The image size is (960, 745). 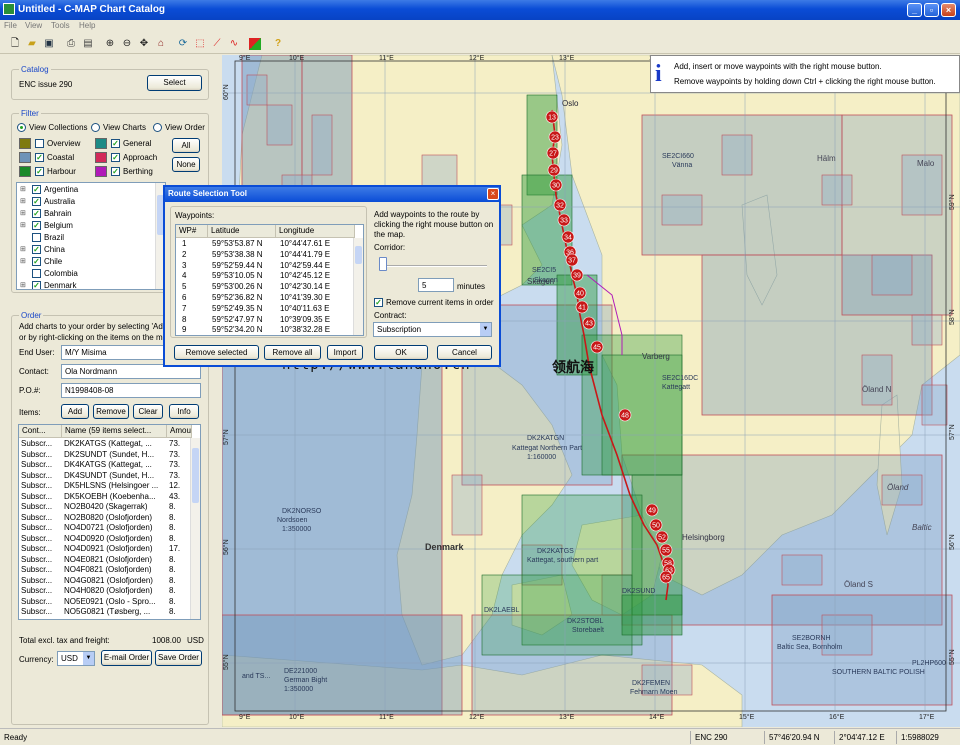 I want to click on table-row: Subscr... NO5G0821 (Tøsberg, ... 8., so click(x=105, y=612).